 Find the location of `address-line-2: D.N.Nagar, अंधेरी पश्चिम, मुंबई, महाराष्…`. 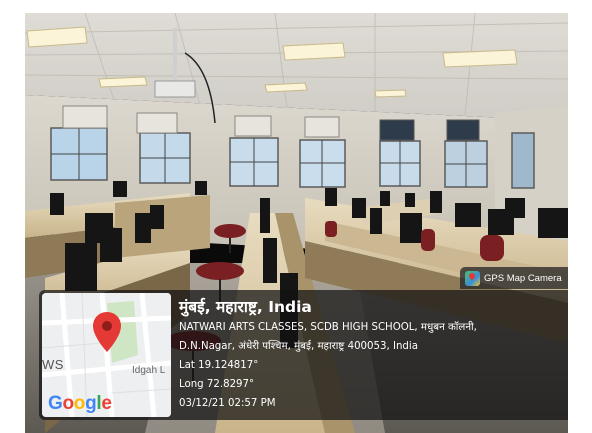

address-line-2: D.N.Nagar, अंधेरी पश्चिम, मुंबई, महाराष्… is located at coordinates (298, 346).